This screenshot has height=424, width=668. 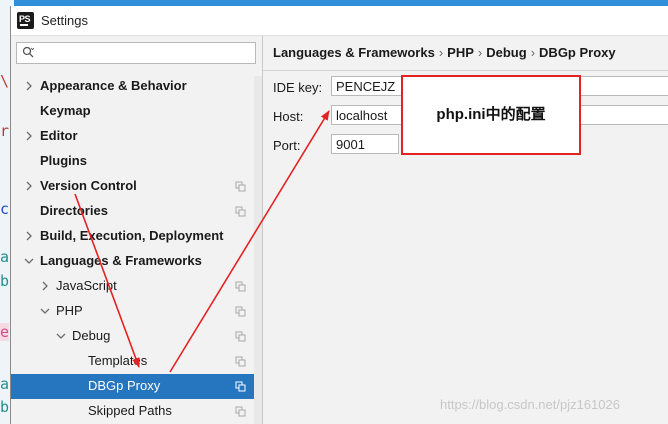 What do you see at coordinates (530, 404) in the screenshot?
I see `watermark: https://blog.csdn.net/pjz161026` at bounding box center [530, 404].